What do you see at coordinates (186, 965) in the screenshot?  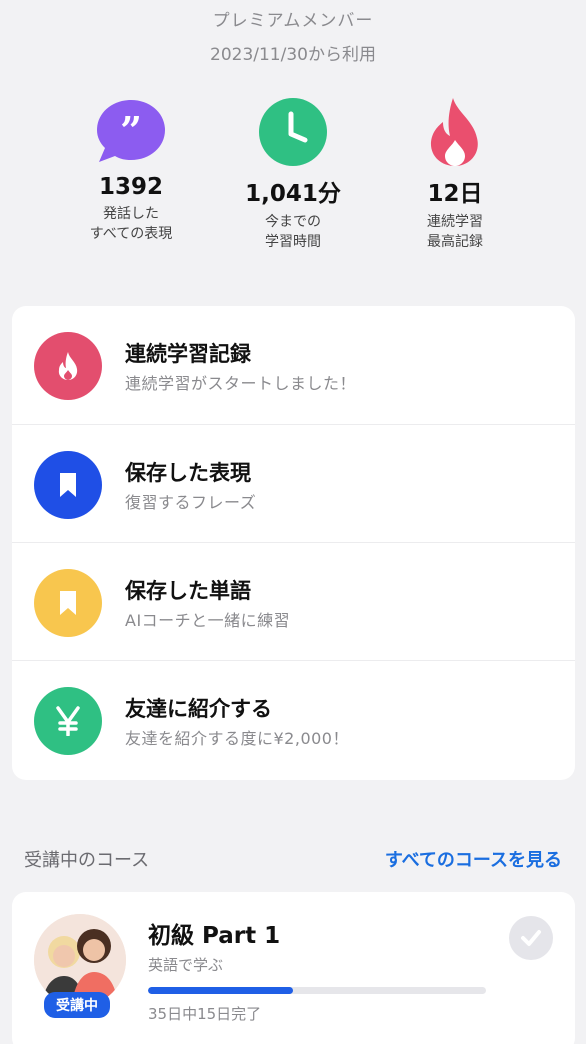 I see `course-subtitle: 英語で学ぶ` at bounding box center [186, 965].